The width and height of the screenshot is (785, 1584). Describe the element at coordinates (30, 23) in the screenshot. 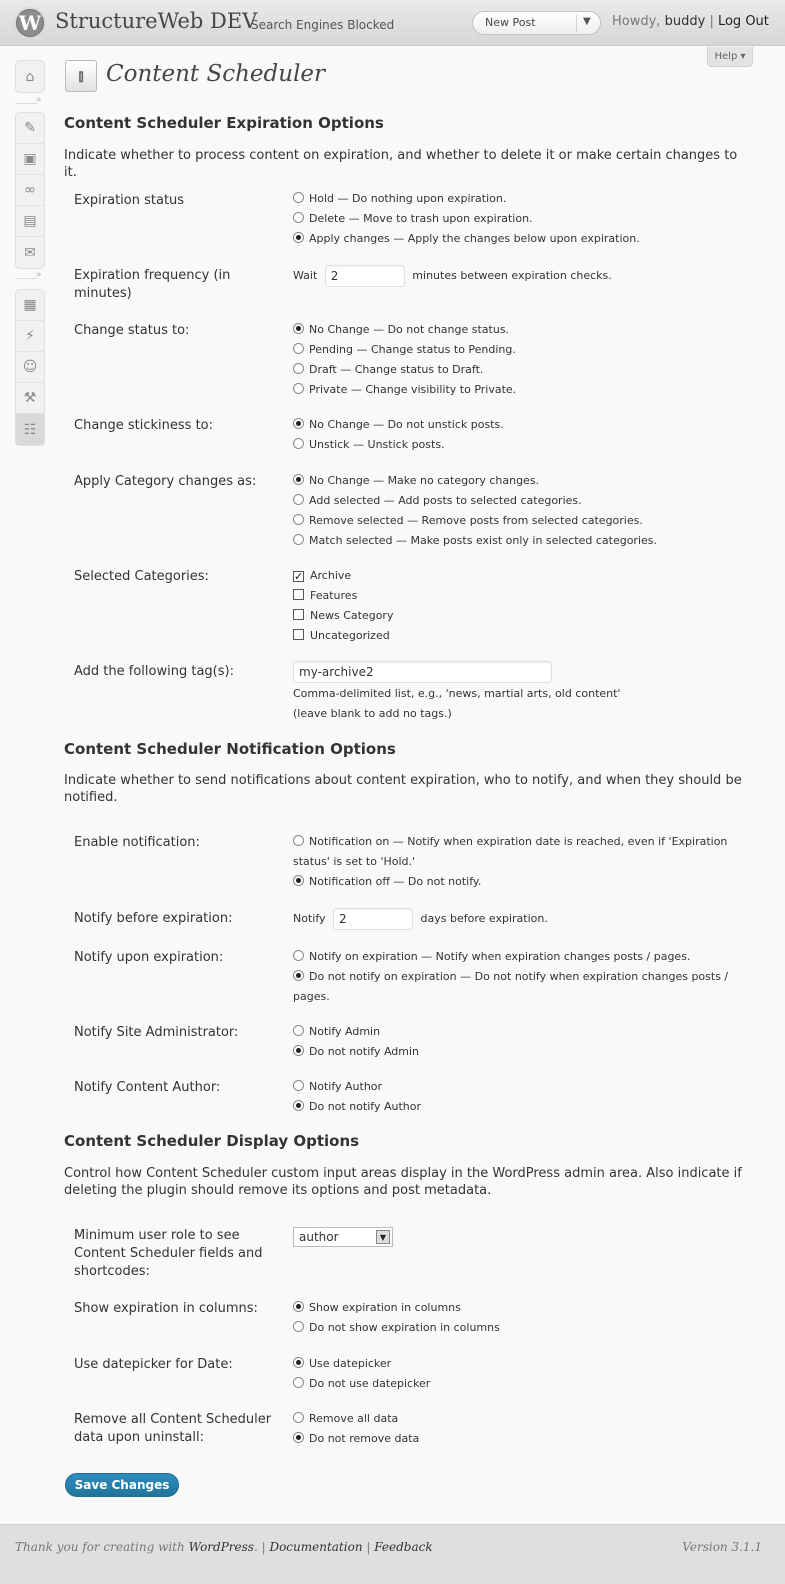

I see `wordpress-logo-icon: W` at that location.